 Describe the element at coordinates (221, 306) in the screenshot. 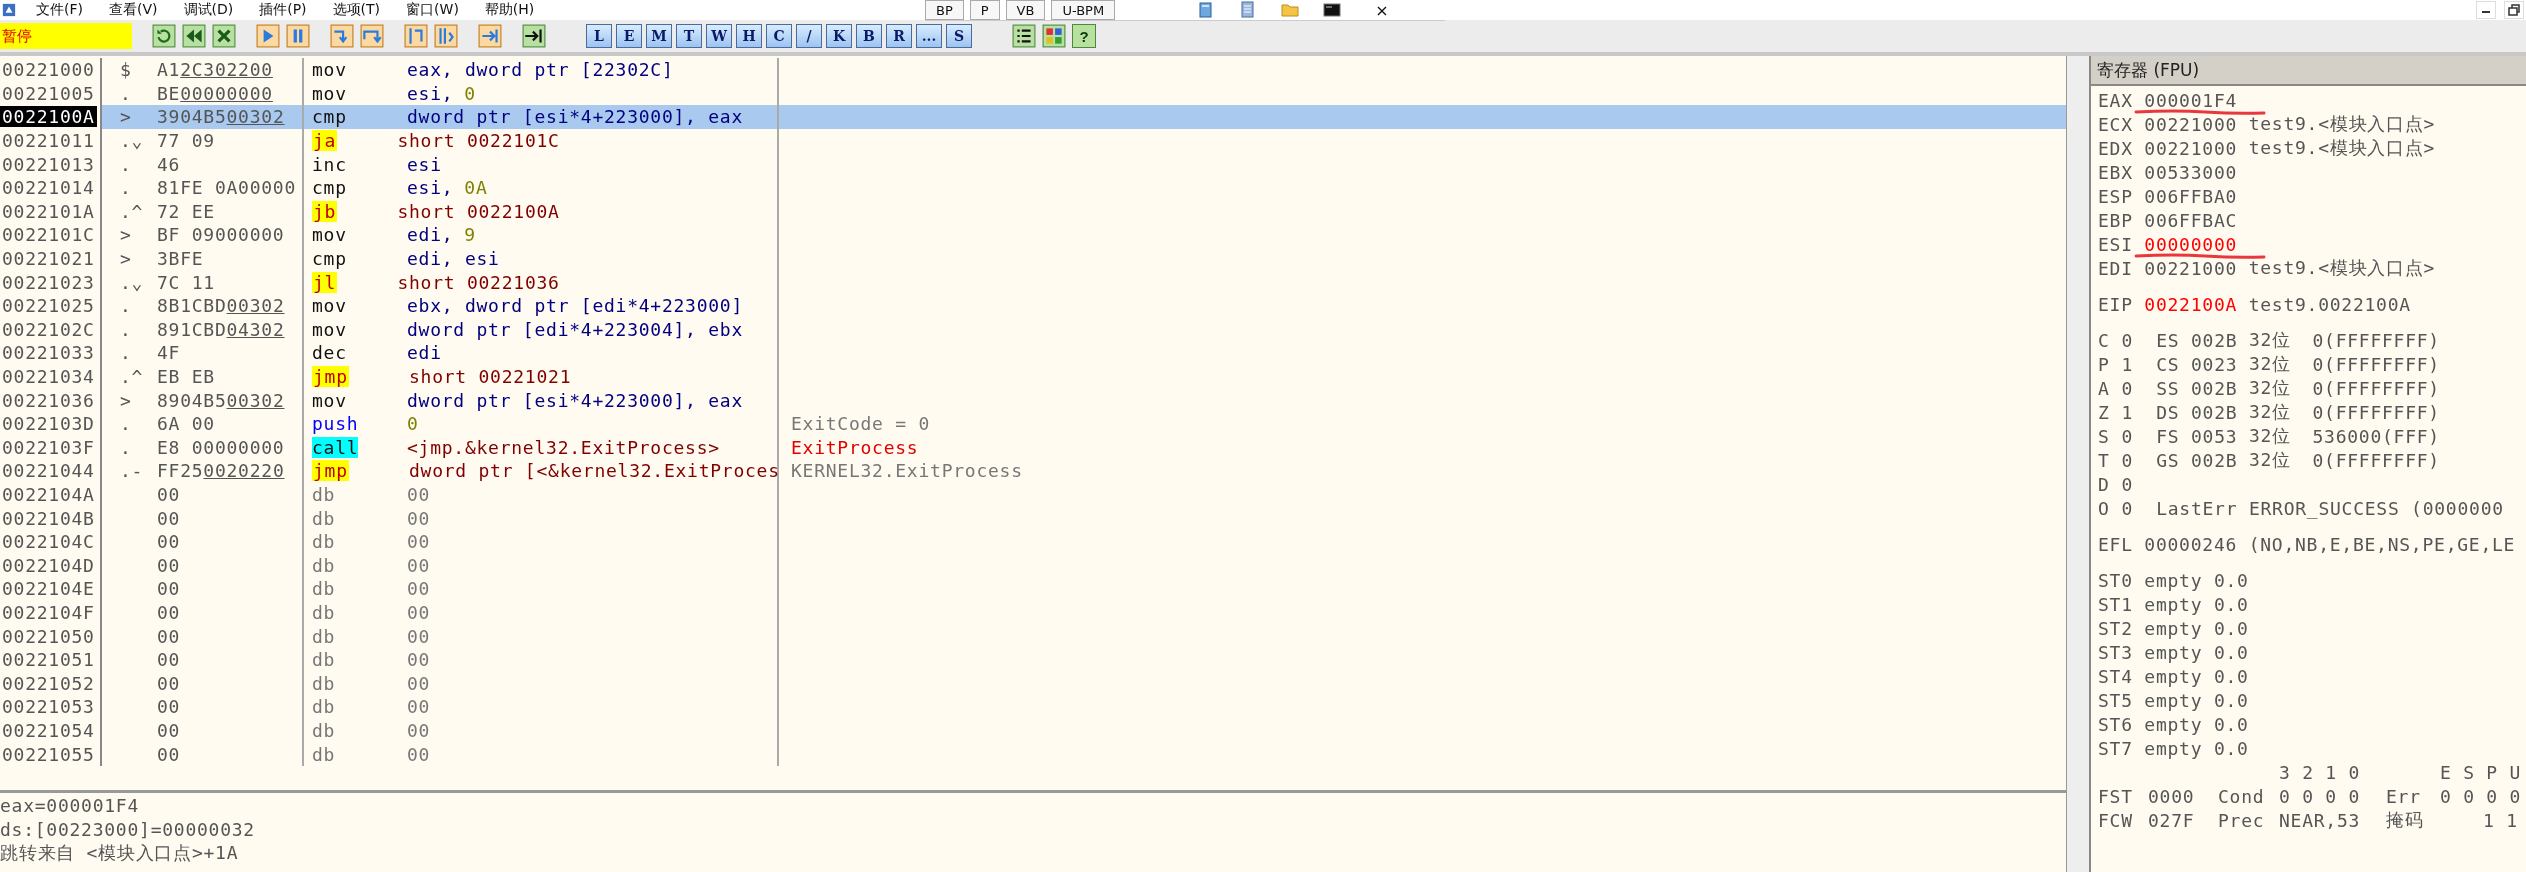

I see `hex-bytes: 8B1CBD00302` at that location.